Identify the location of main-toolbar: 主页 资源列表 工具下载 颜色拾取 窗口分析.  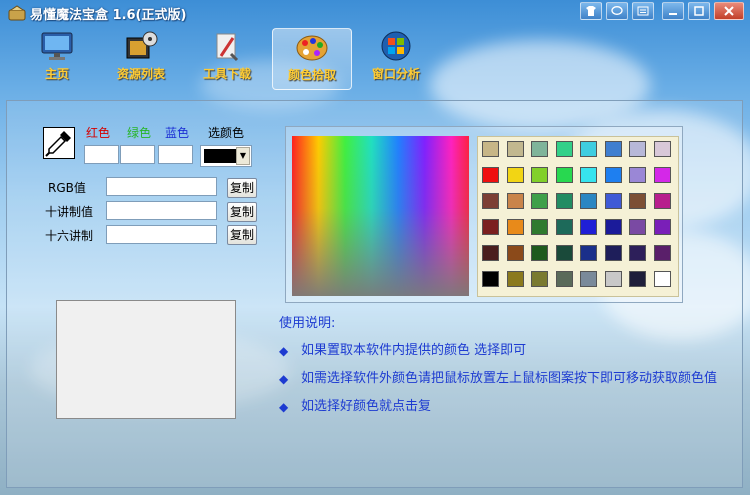
(375, 61).